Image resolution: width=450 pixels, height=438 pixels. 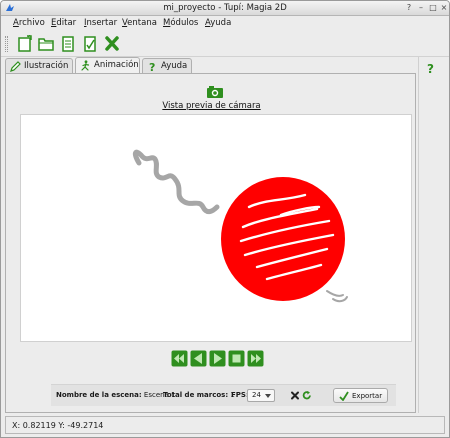 I want to click on help-window-button: ?, so click(x=409, y=8).